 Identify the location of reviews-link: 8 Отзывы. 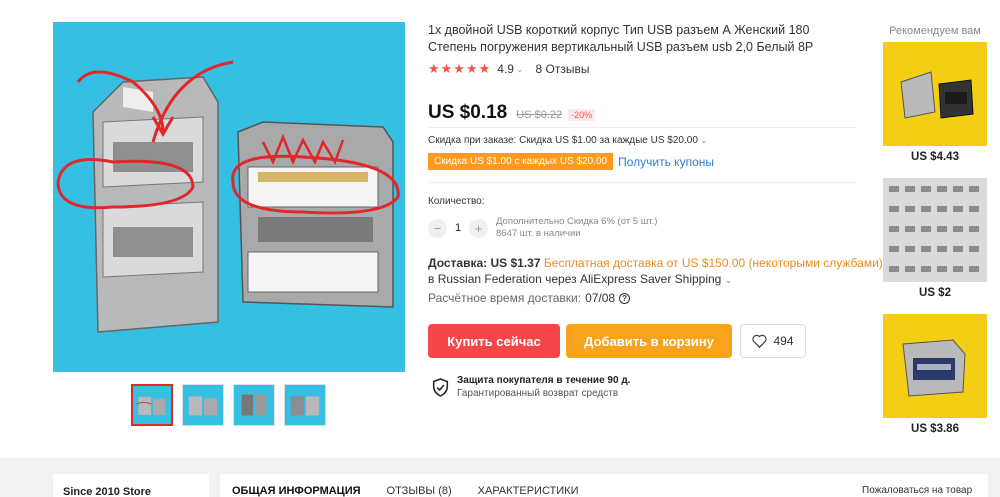
(563, 69).